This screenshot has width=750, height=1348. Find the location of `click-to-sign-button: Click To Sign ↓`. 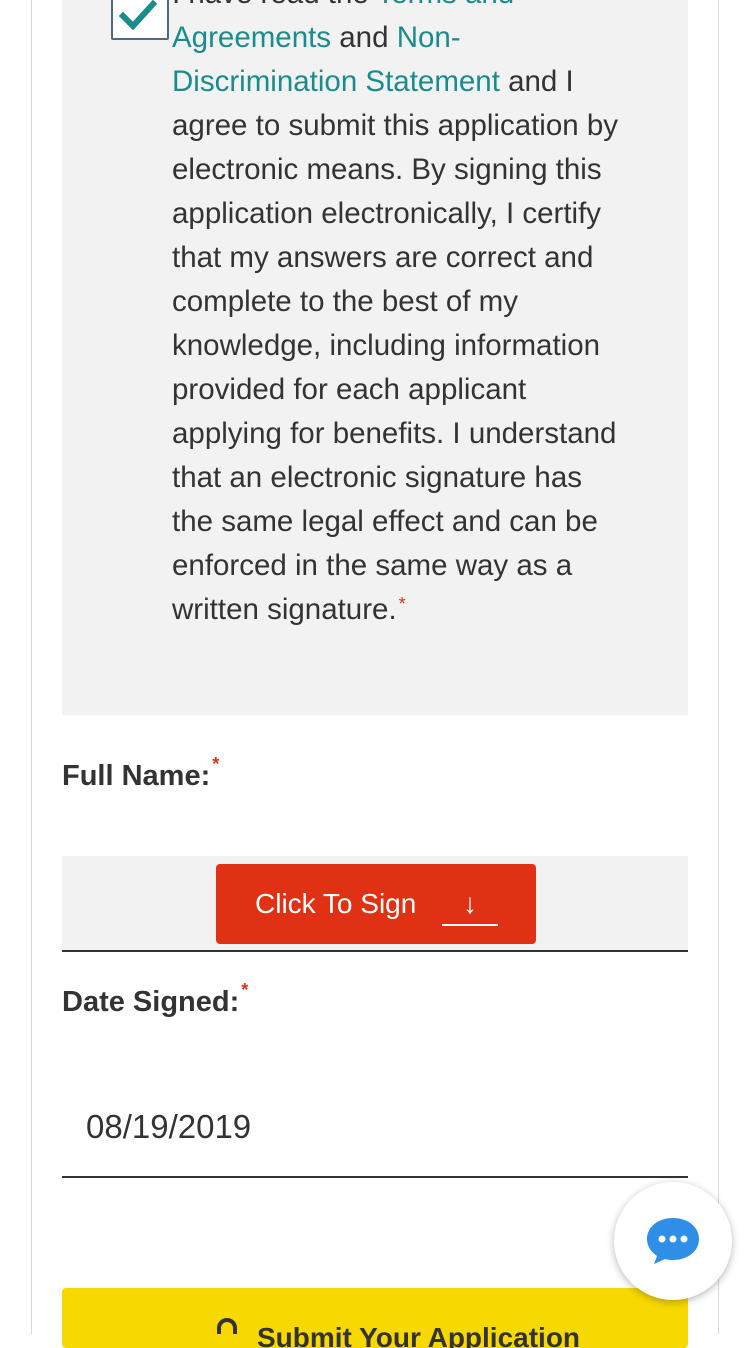

click-to-sign-button: Click To Sign ↓ is located at coordinates (376, 904).